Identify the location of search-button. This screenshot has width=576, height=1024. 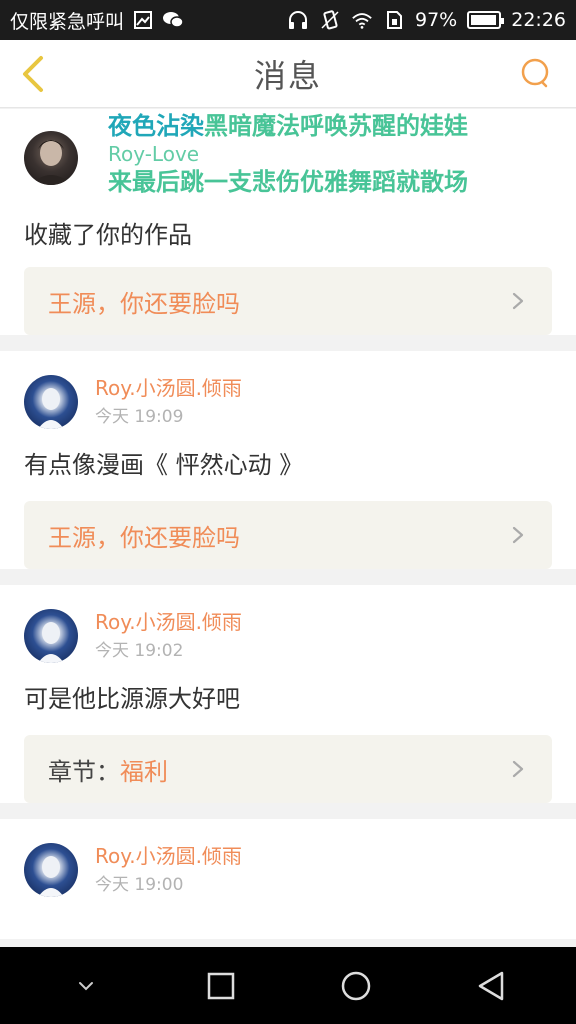
(536, 74).